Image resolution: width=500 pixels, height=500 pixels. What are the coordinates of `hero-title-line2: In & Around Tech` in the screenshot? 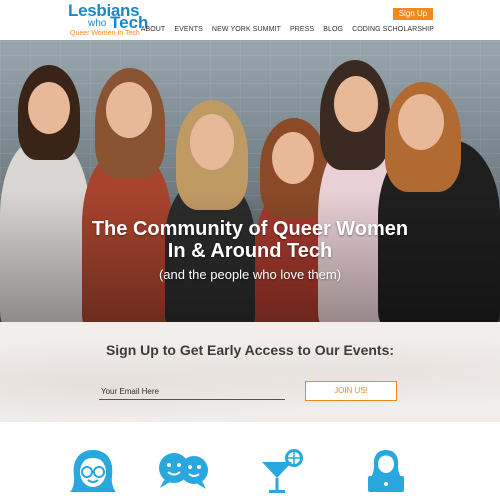 It's located at (250, 251).